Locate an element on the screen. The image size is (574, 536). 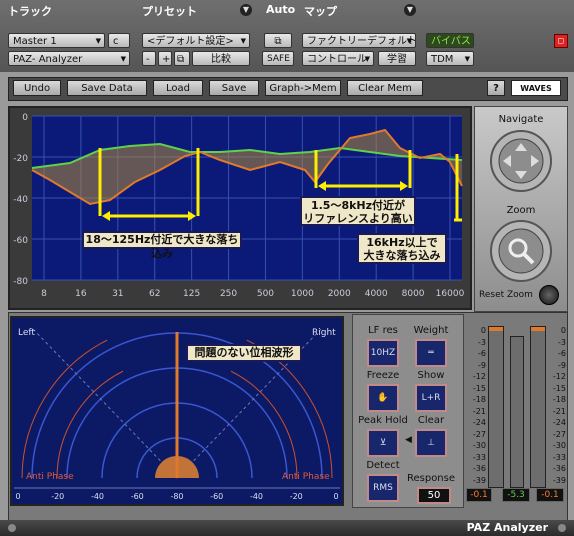
map-selector: ファクトリーデフォルト ▼ is located at coordinates (359, 40).